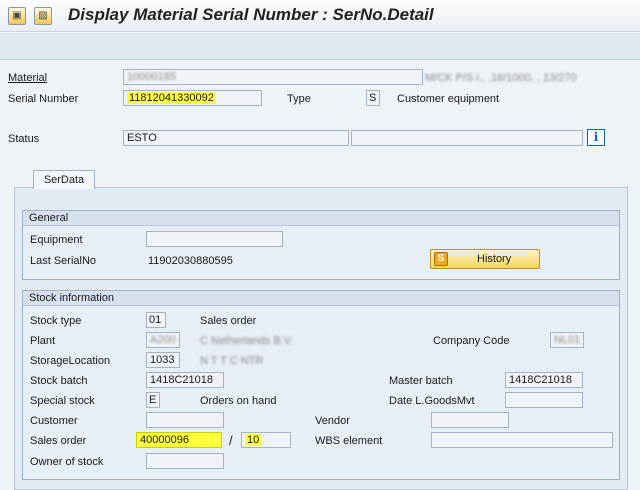 Image resolution: width=640 pixels, height=490 pixels. I want to click on sales-order-label: Sales order, so click(58, 441).